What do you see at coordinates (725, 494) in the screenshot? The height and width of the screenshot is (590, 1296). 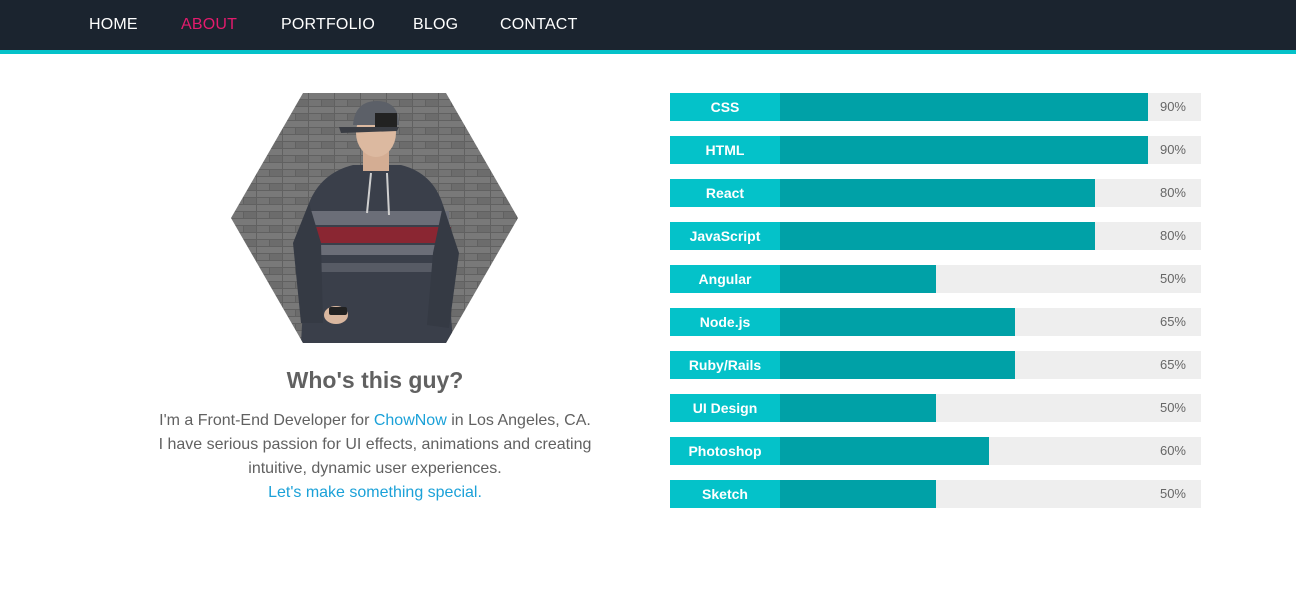 I see `skill-label: Sketch` at bounding box center [725, 494].